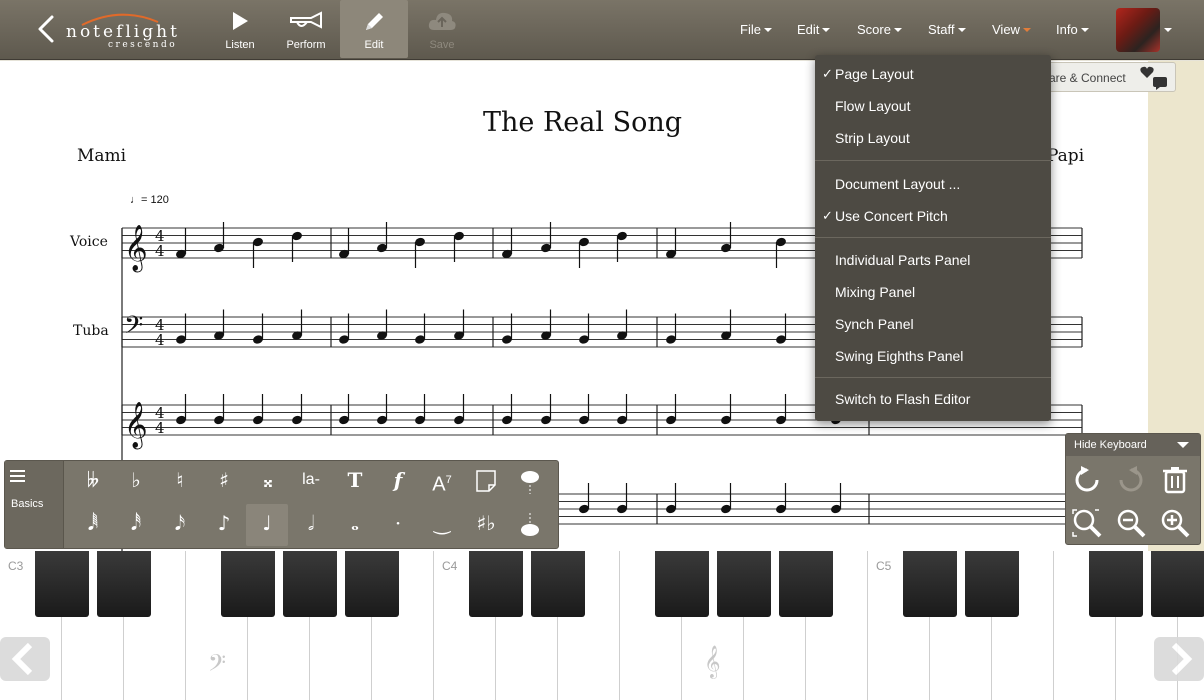 This screenshot has height=700, width=1204. Describe the element at coordinates (933, 137) in the screenshot. I see `menu-item-strip-layout: Strip Layout` at that location.